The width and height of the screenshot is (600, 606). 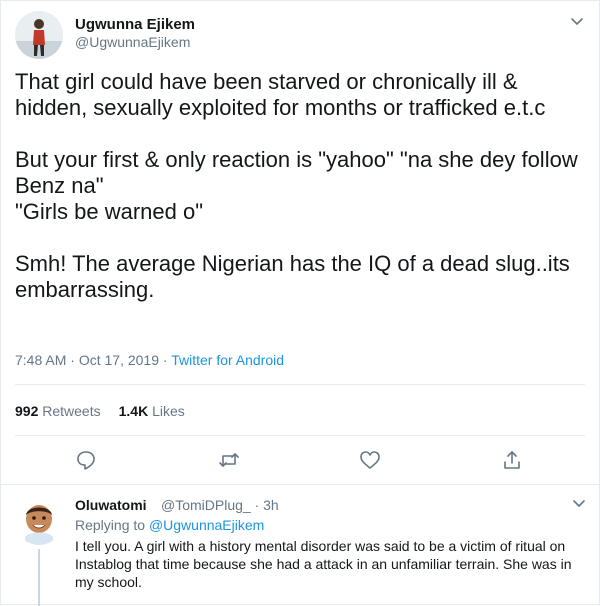 I want to click on reply-author-name: Oluwatomi, so click(x=111, y=505).